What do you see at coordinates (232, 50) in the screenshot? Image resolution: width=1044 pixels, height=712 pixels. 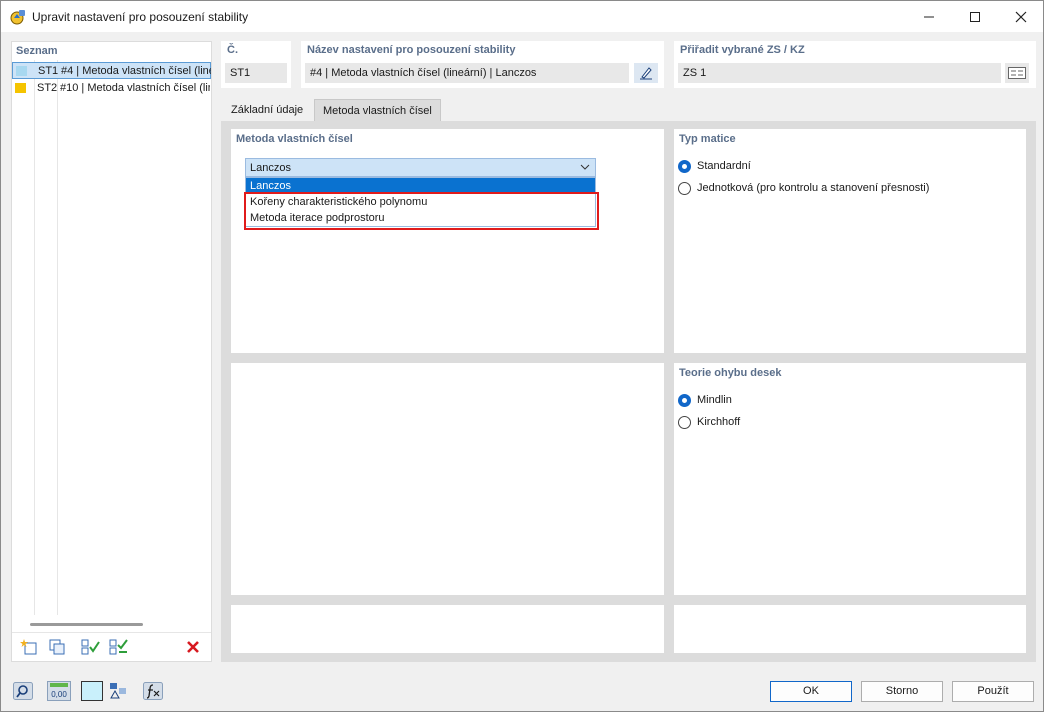 I see `number-label: Č.` at bounding box center [232, 50].